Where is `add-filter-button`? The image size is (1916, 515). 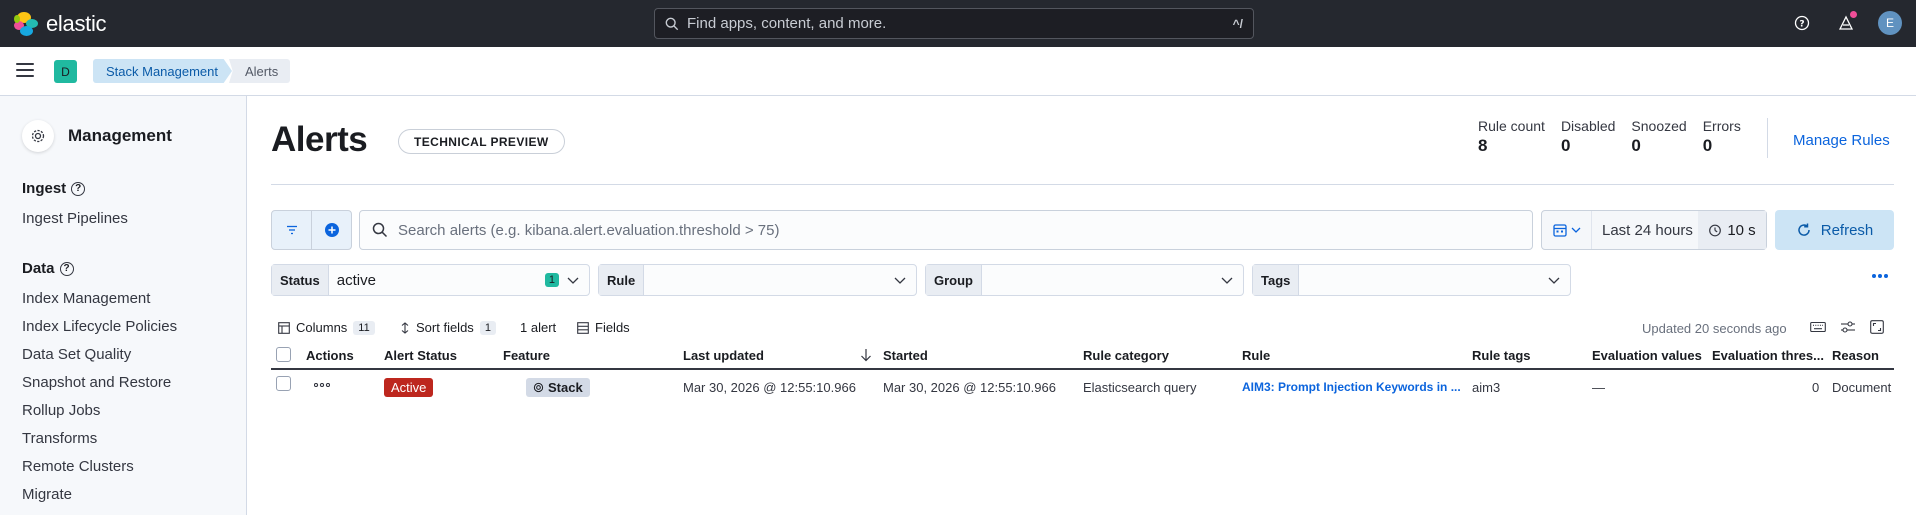
add-filter-button is located at coordinates (331, 230).